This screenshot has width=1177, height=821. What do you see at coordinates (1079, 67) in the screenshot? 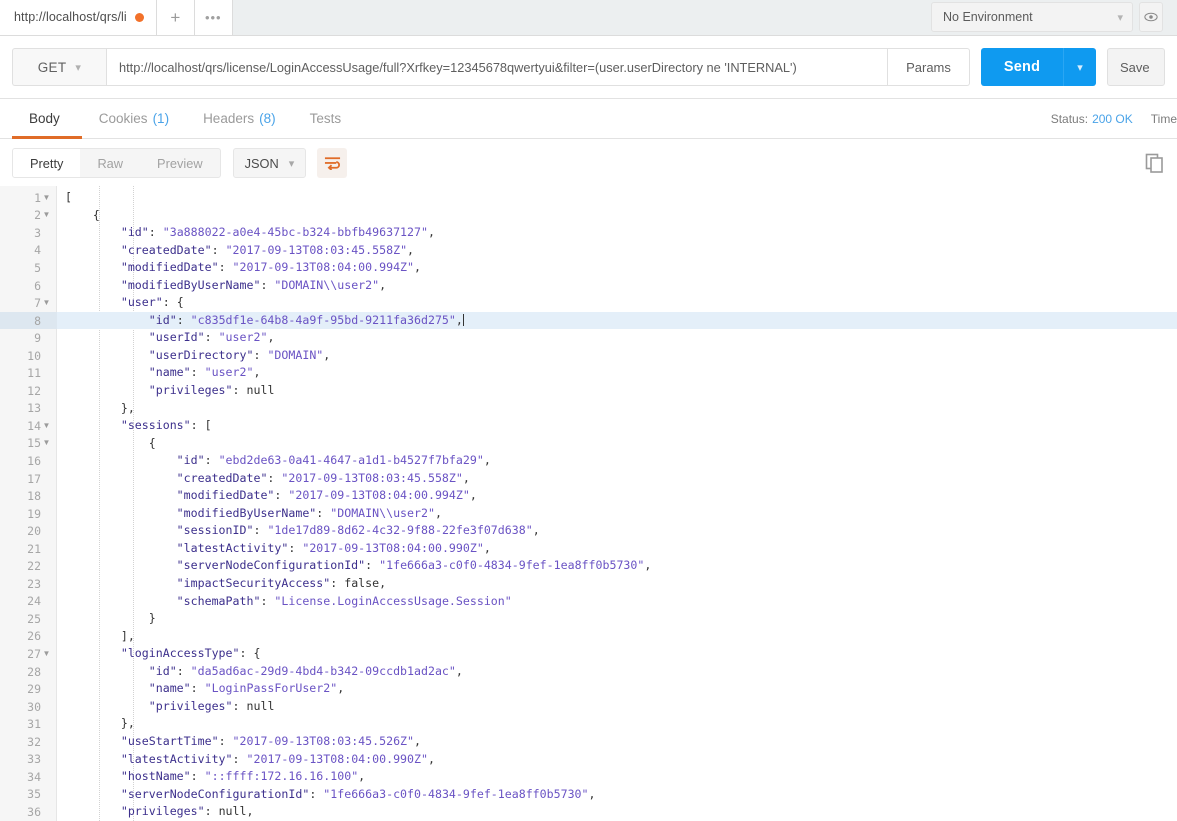
I see `send-options-button: ▾` at bounding box center [1079, 67].